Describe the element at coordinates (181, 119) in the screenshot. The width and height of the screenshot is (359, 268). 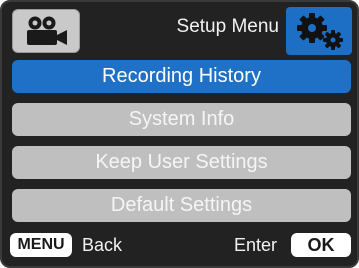
I see `menu-item-system-info: System Info` at that location.